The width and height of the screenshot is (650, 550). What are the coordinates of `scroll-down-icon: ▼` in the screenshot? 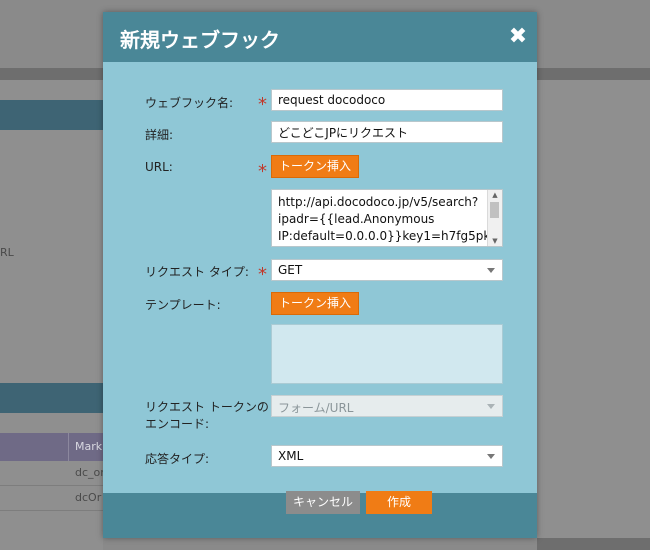 It's located at (495, 241).